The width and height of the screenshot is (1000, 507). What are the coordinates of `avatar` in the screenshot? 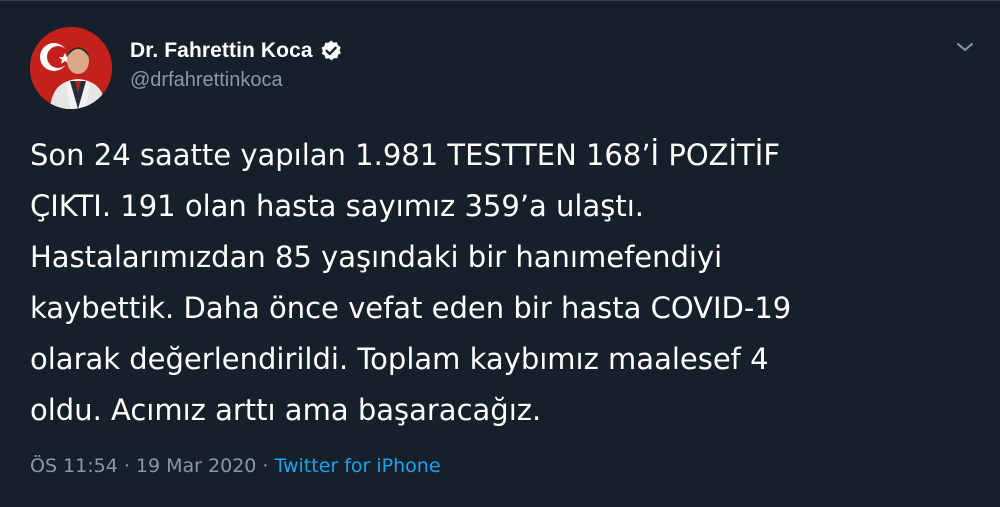 It's located at (71, 68).